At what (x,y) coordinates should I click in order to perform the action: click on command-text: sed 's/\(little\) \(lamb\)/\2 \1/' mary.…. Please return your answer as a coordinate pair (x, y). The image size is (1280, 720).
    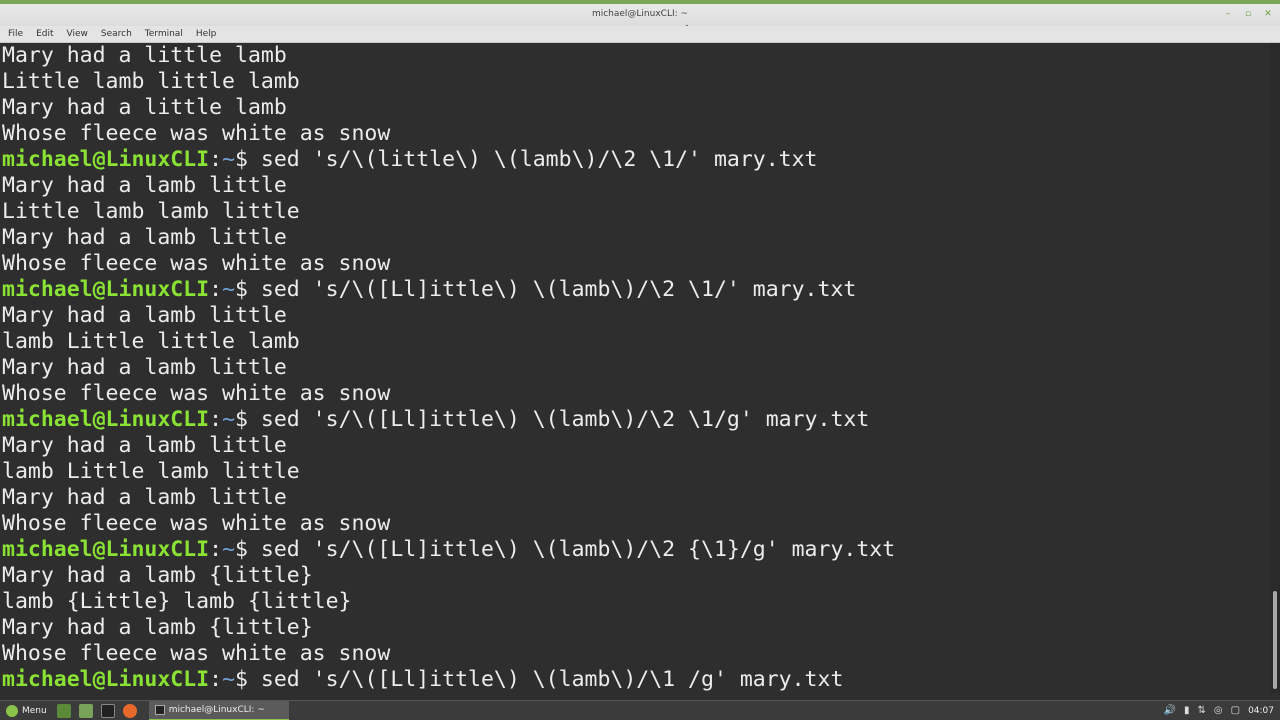
    Looking at the image, I should click on (539, 159).